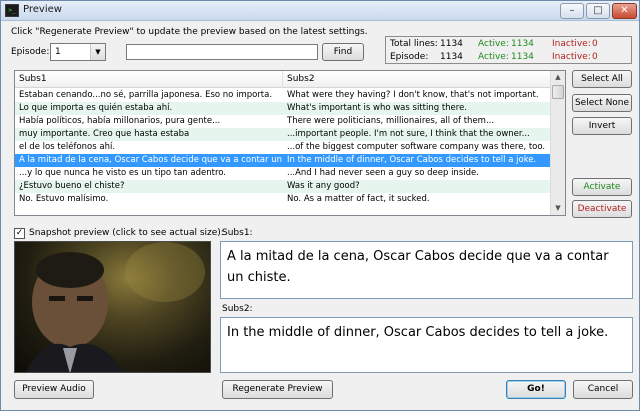 The height and width of the screenshot is (411, 640). Describe the element at coordinates (557, 143) in the screenshot. I see `list-scrollbar: ▲ ▼` at that location.